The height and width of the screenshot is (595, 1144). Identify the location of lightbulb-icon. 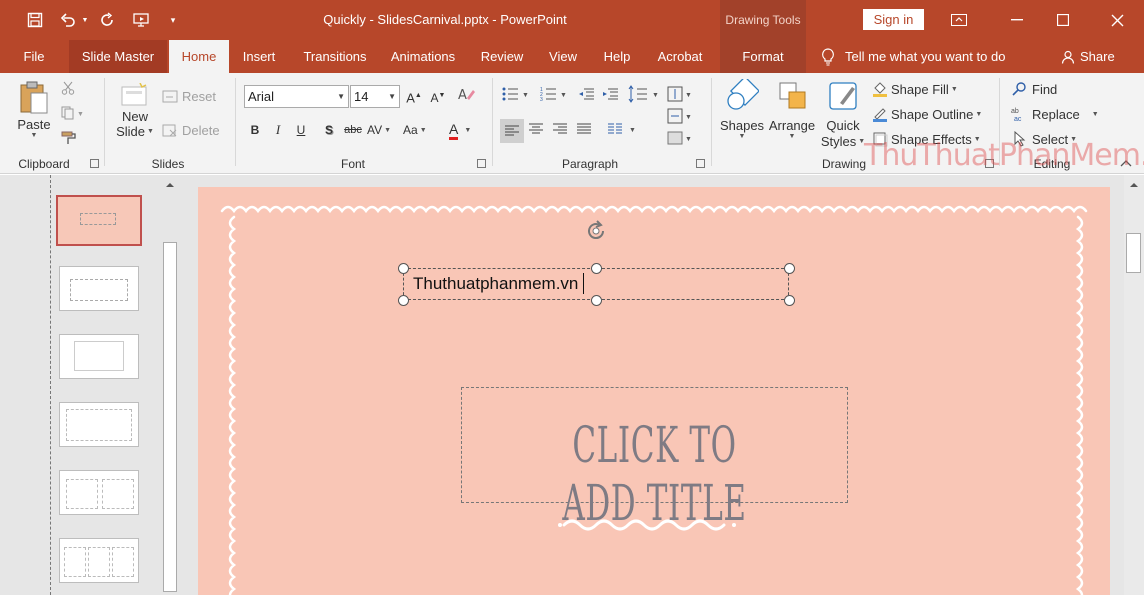
(828, 56).